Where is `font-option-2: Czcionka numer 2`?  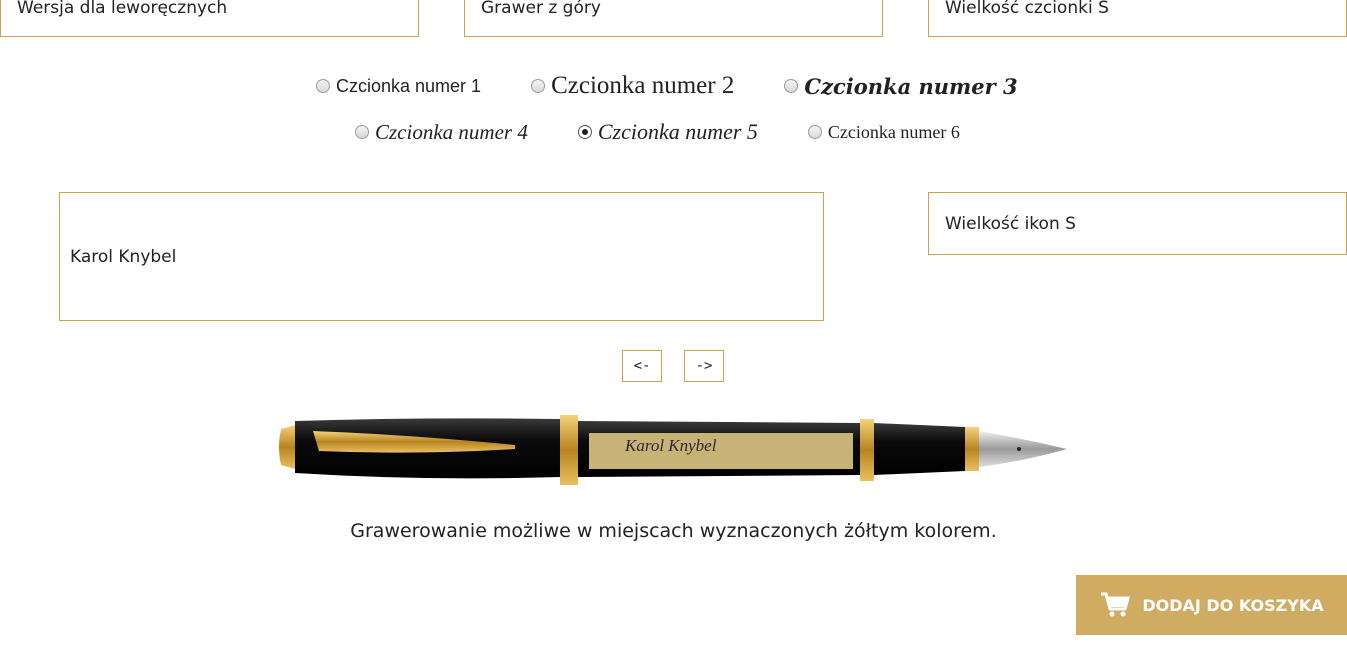
font-option-2: Czcionka numer 2 is located at coordinates (632, 86).